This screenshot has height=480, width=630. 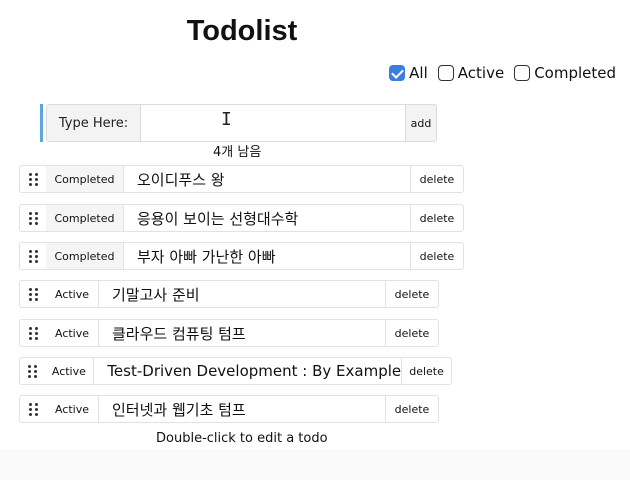 I want to click on filter-completed: Completed, so click(x=565, y=73).